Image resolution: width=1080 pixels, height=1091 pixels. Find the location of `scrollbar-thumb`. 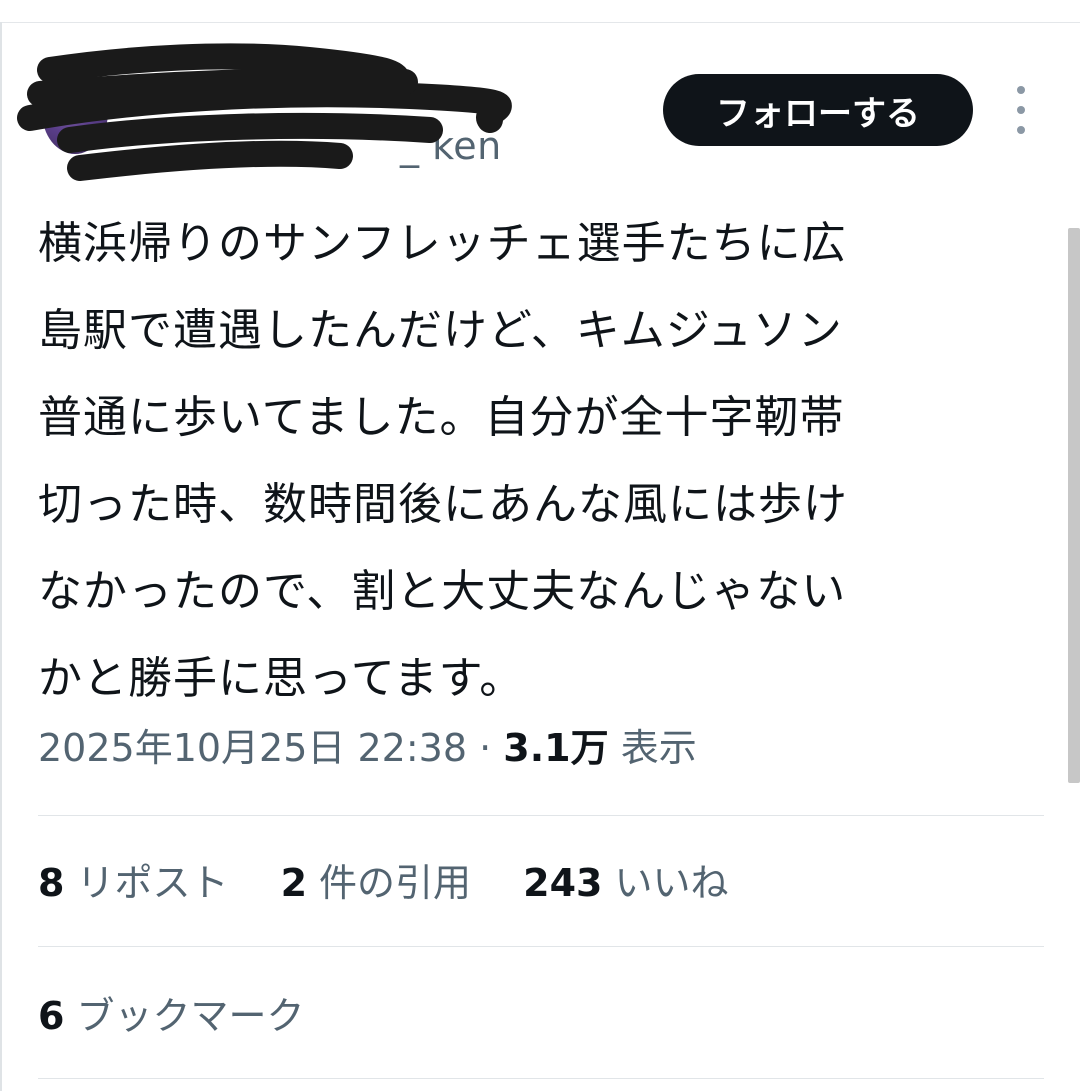

scrollbar-thumb is located at coordinates (1074, 505).